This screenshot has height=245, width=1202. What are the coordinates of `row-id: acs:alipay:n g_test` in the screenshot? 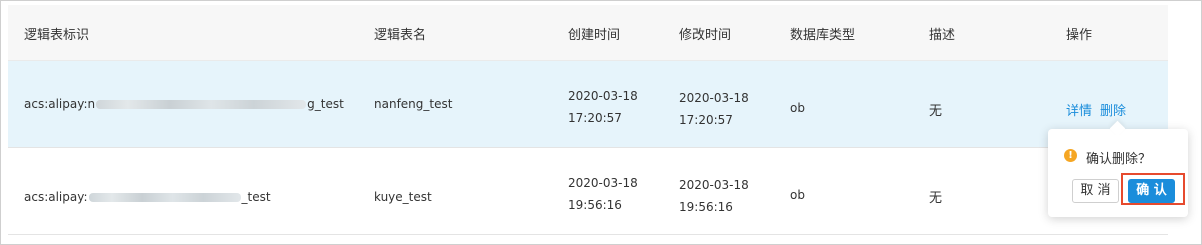 It's located at (184, 104).